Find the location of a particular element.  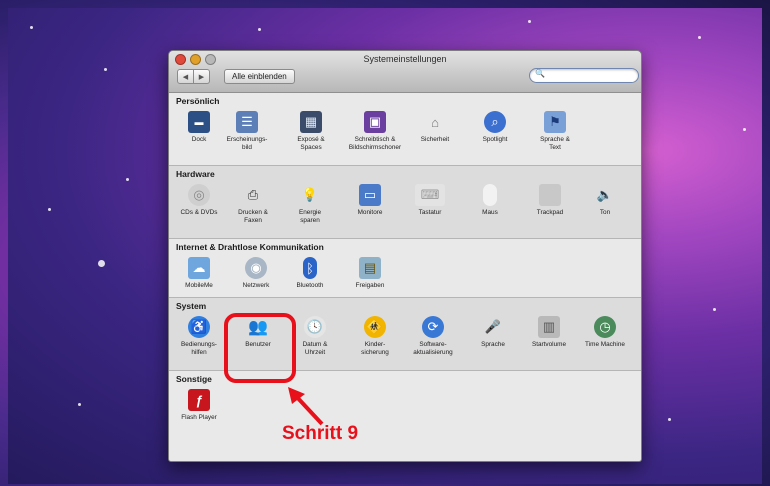

annotation-arrow is located at coordinates (306, 406).